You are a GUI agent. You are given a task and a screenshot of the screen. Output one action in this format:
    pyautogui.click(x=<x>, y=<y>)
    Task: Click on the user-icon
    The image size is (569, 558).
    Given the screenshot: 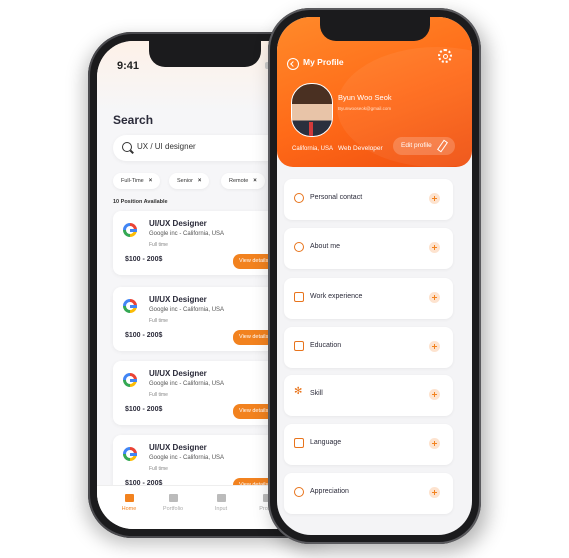 What is the action you would take?
    pyautogui.click(x=299, y=247)
    